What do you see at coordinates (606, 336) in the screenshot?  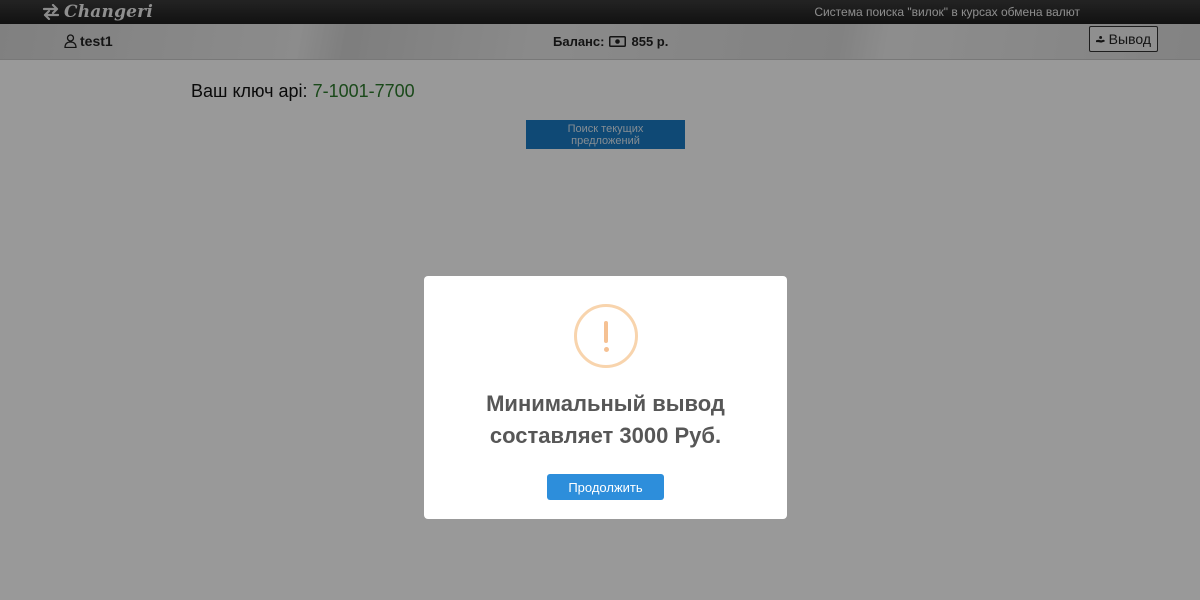 I see `warning-icon` at bounding box center [606, 336].